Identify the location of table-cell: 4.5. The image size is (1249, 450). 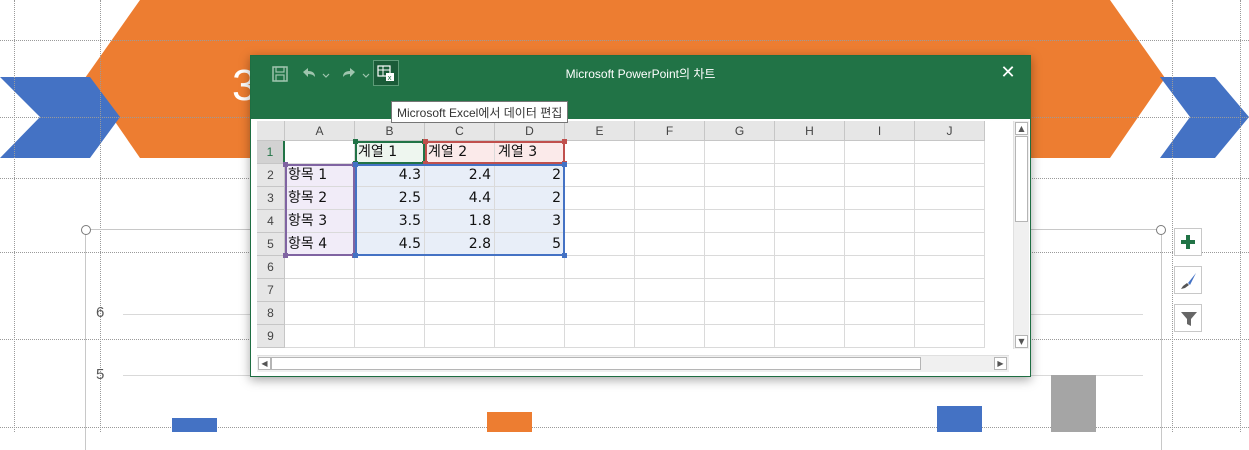
(390, 244).